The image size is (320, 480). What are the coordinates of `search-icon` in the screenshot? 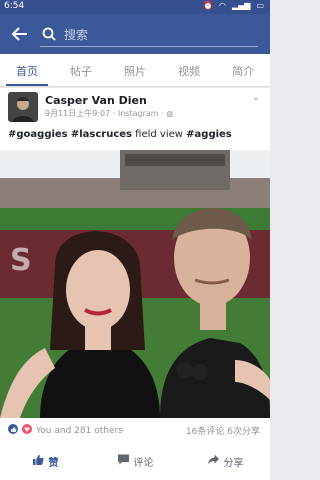 It's located at (49, 35).